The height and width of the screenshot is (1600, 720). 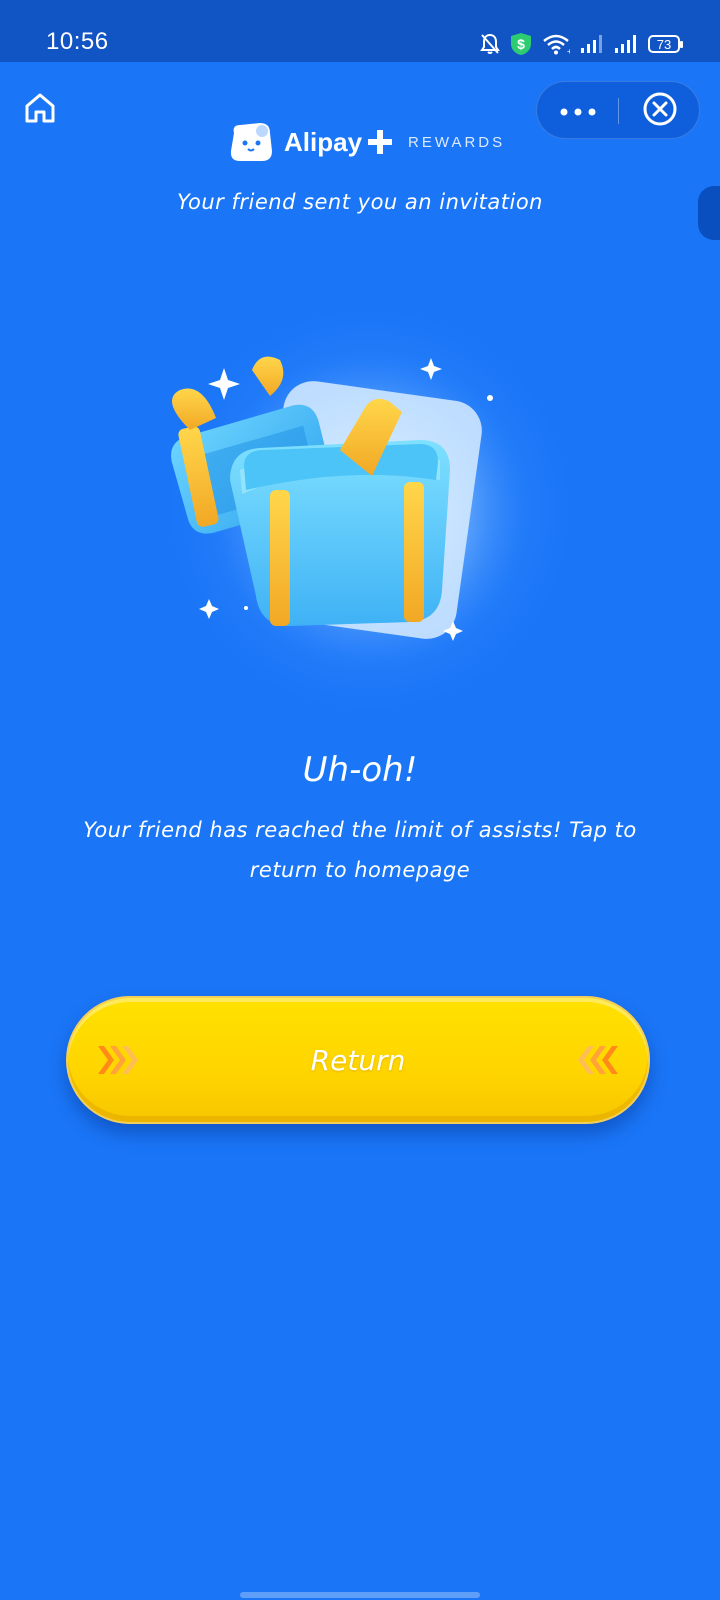 I want to click on return-label: Return, so click(x=358, y=1060).